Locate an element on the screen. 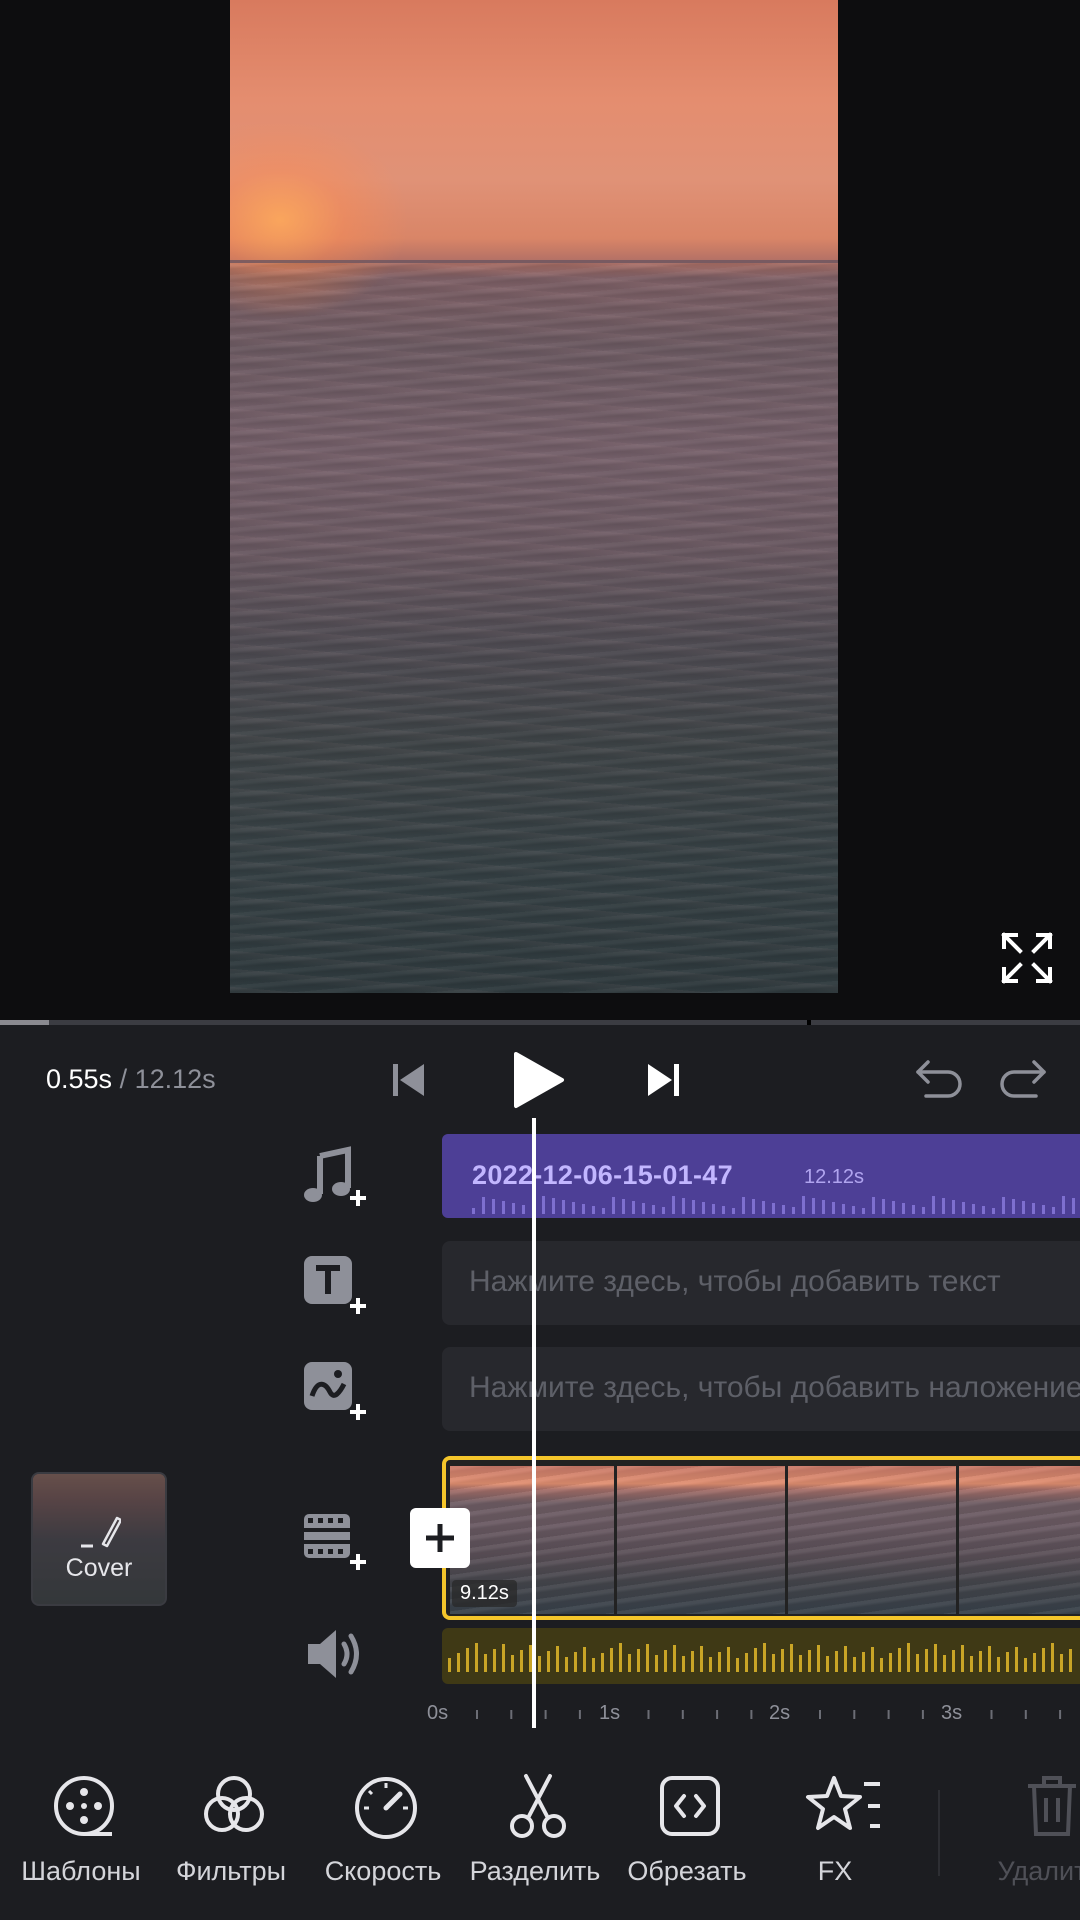 The image size is (1080, 1920). fx-star-icon is located at coordinates (843, 1803).